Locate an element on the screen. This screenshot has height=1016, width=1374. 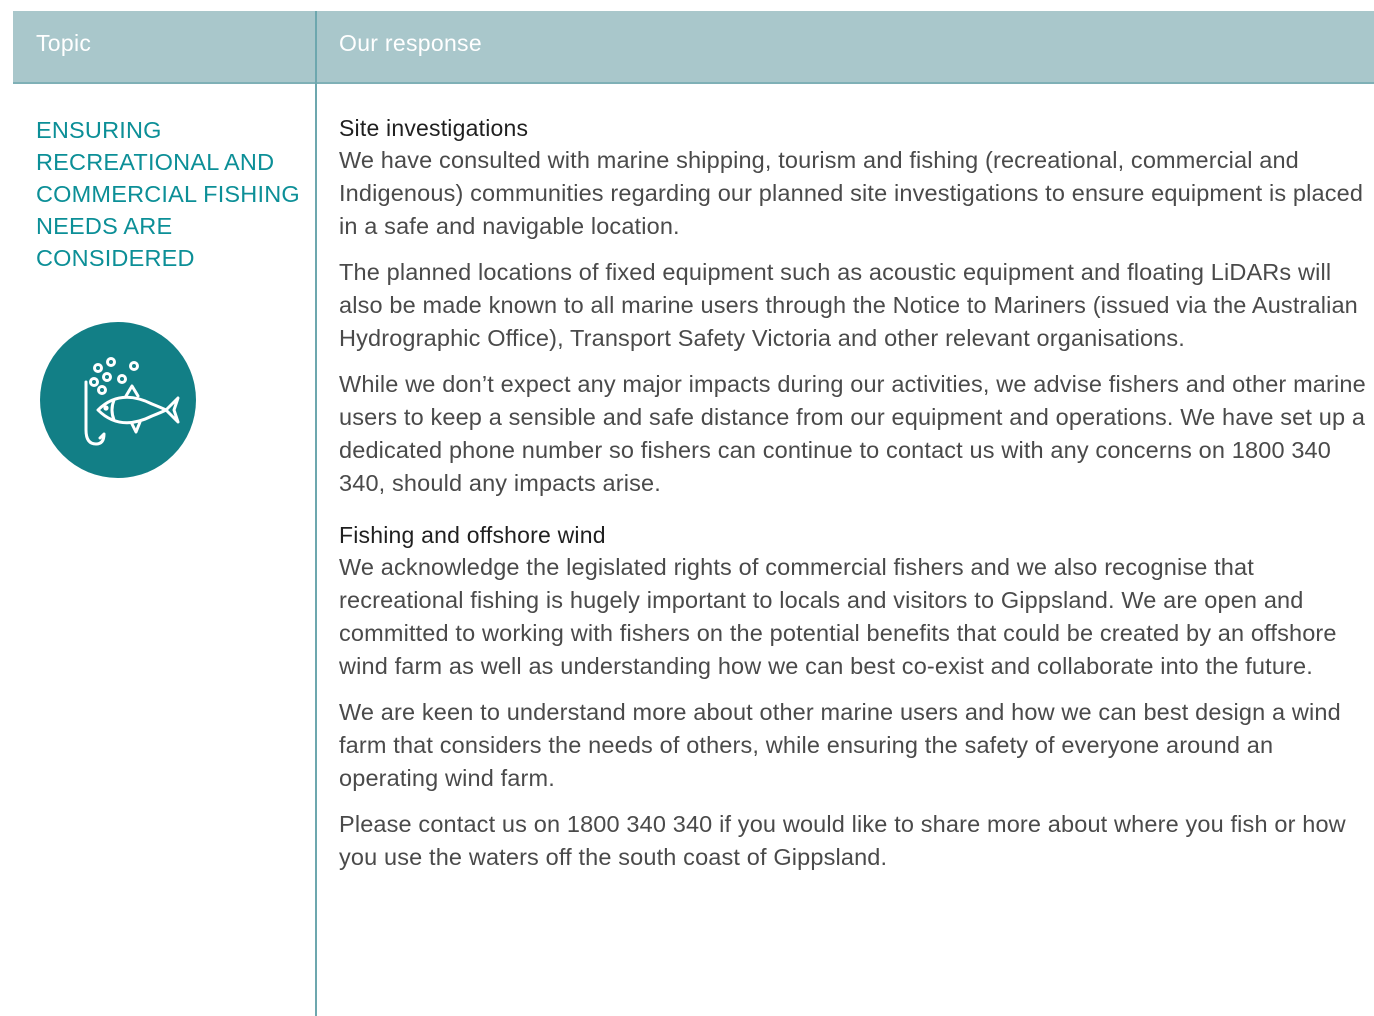
section-heading: Fishing and offshore wind is located at coordinates (472, 535).